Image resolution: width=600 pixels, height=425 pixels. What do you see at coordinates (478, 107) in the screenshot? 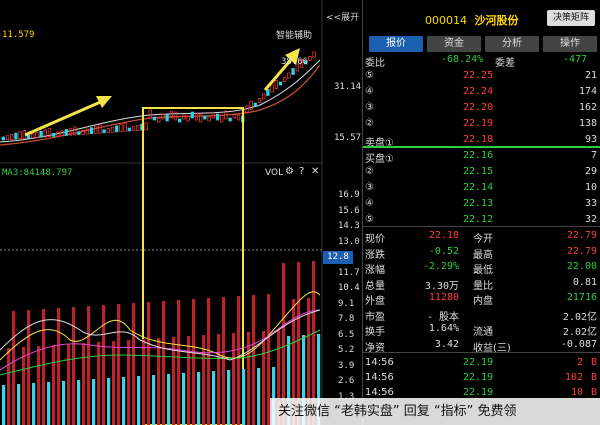
I see `sell-price: 22.20` at bounding box center [478, 107].